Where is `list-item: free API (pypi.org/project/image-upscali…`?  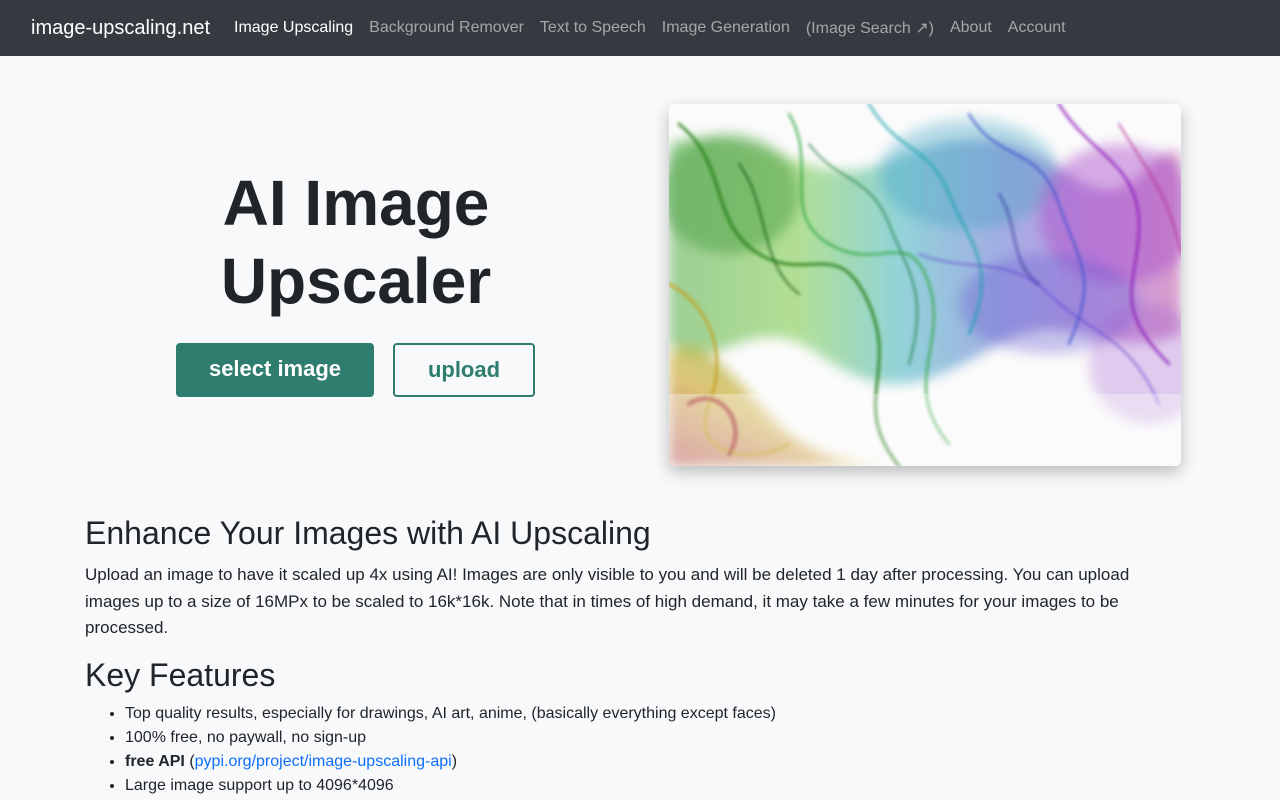
list-item: free API (pypi.org/project/image-upscali… is located at coordinates (655, 762).